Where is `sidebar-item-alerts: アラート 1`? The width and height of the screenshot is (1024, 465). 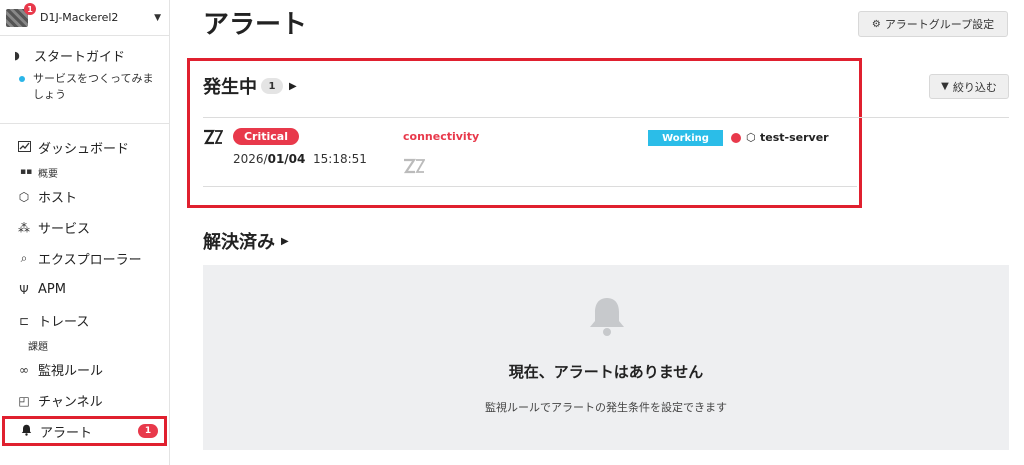
sidebar-item-alerts: アラート 1 is located at coordinates (84, 431).